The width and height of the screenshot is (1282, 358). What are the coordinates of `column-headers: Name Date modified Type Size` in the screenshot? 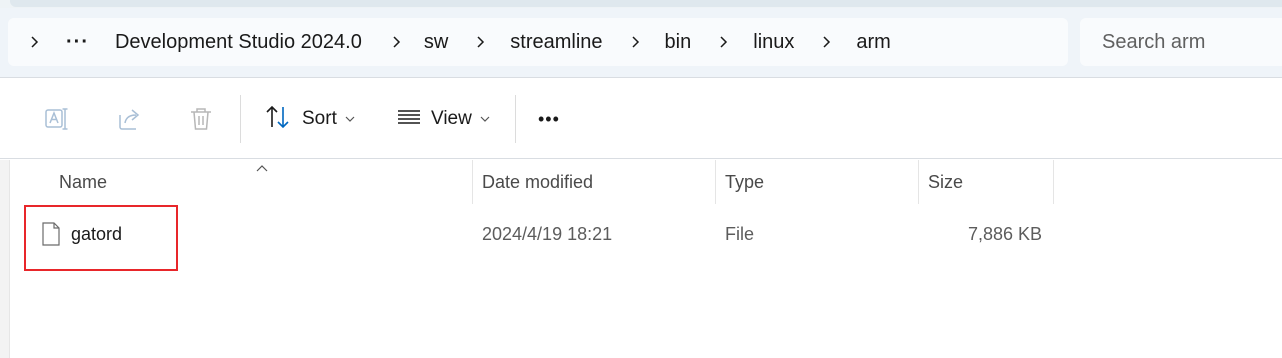 It's located at (646, 182).